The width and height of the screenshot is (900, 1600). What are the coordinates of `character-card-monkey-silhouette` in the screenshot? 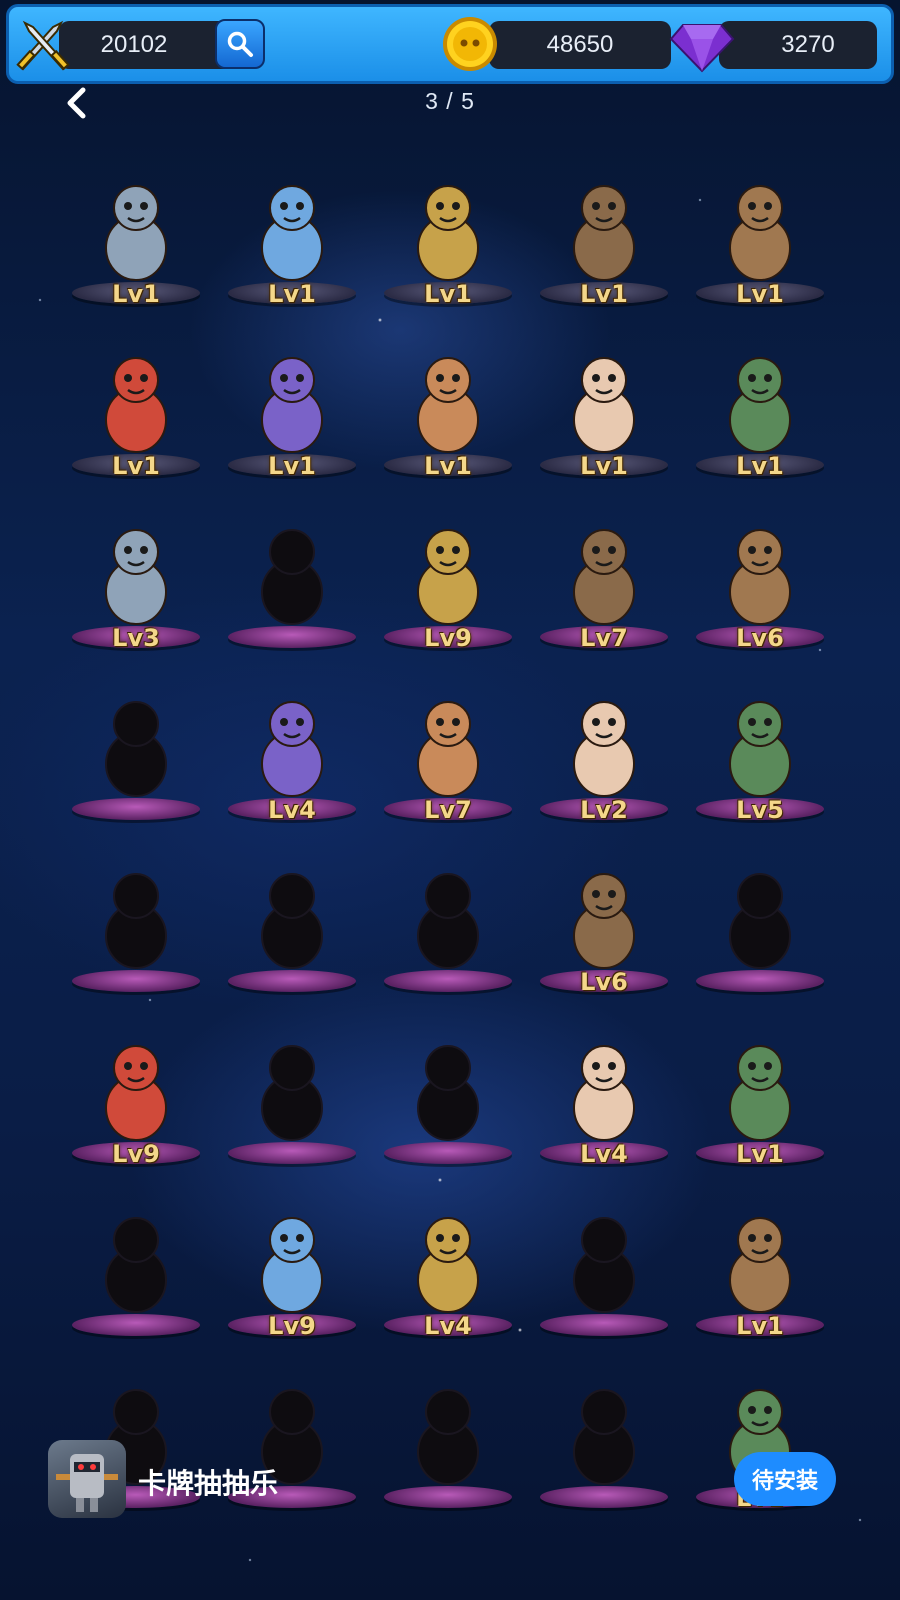 It's located at (136, 924).